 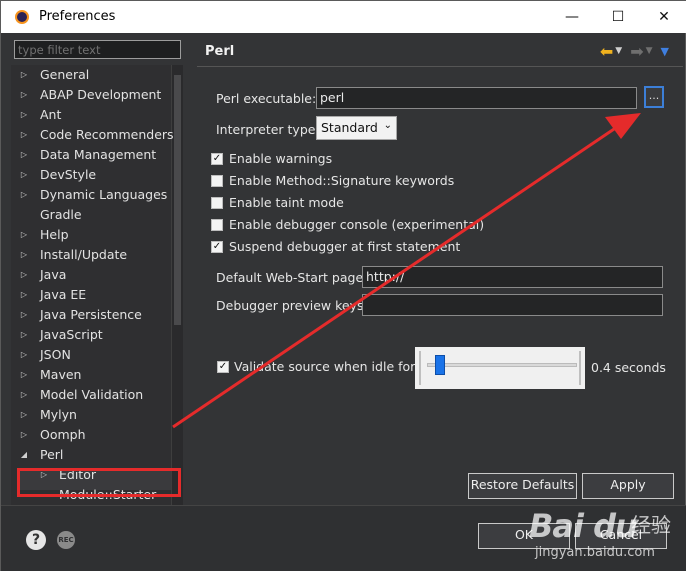 I want to click on sidebar-item-general: ▷ General, so click(x=91, y=75).